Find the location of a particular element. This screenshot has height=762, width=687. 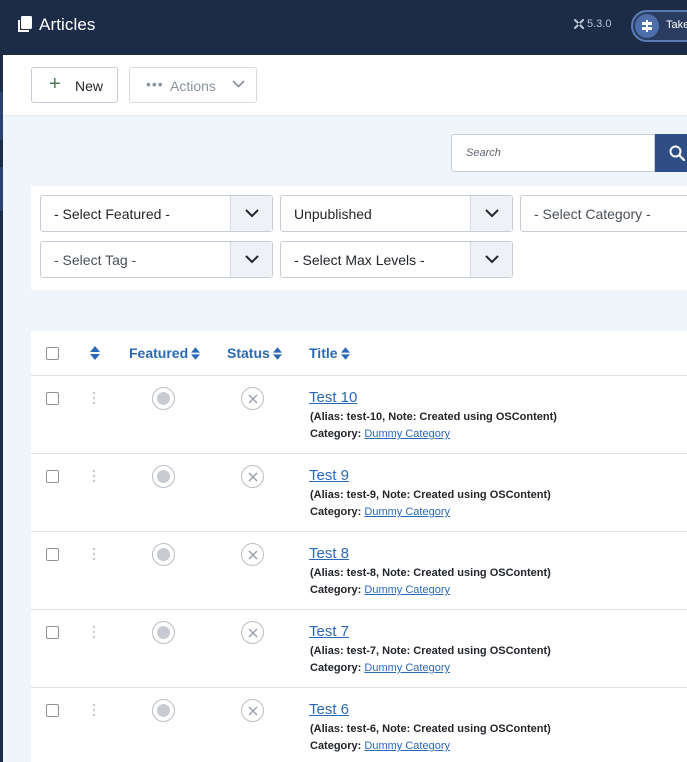

title-column-label: Title is located at coordinates (323, 353).